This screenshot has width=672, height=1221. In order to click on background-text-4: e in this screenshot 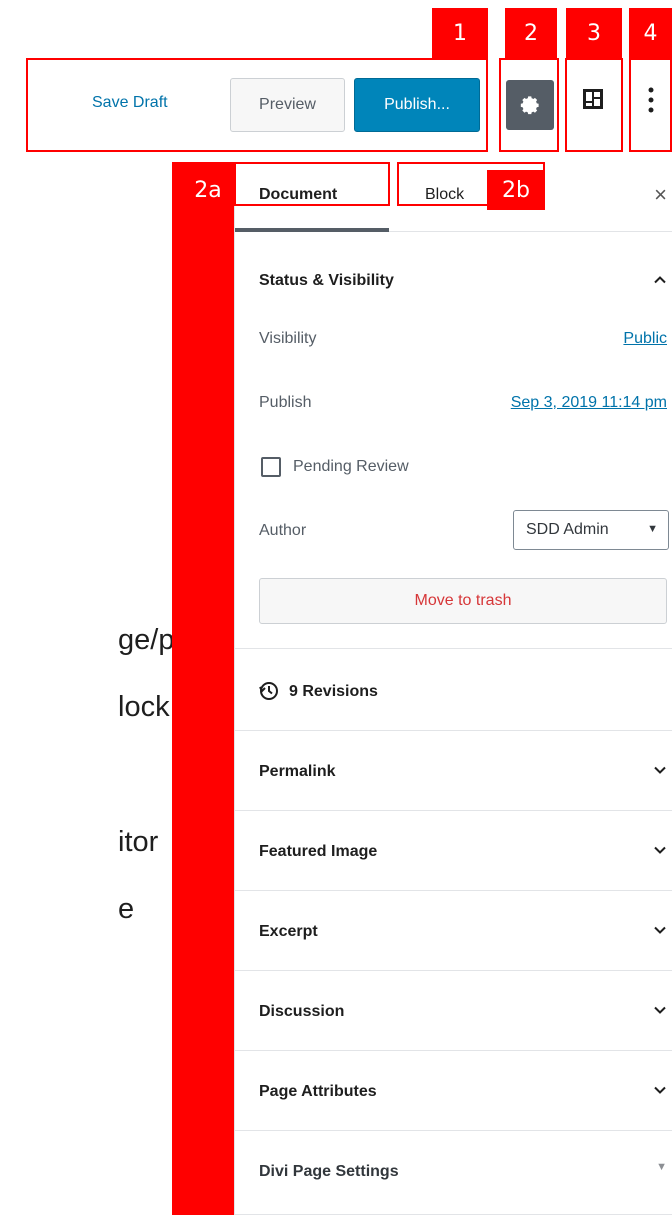, I will do `click(126, 909)`.